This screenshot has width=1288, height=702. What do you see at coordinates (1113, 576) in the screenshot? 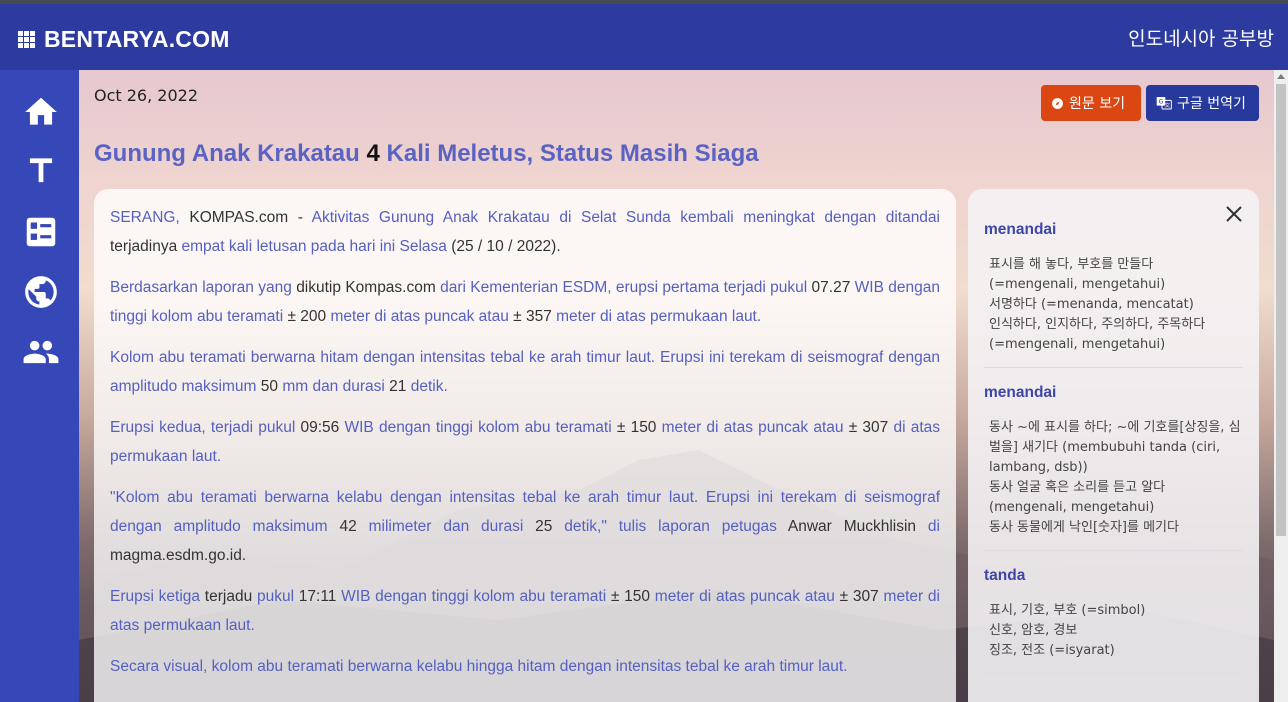
I see `entry-word: tanda` at bounding box center [1113, 576].